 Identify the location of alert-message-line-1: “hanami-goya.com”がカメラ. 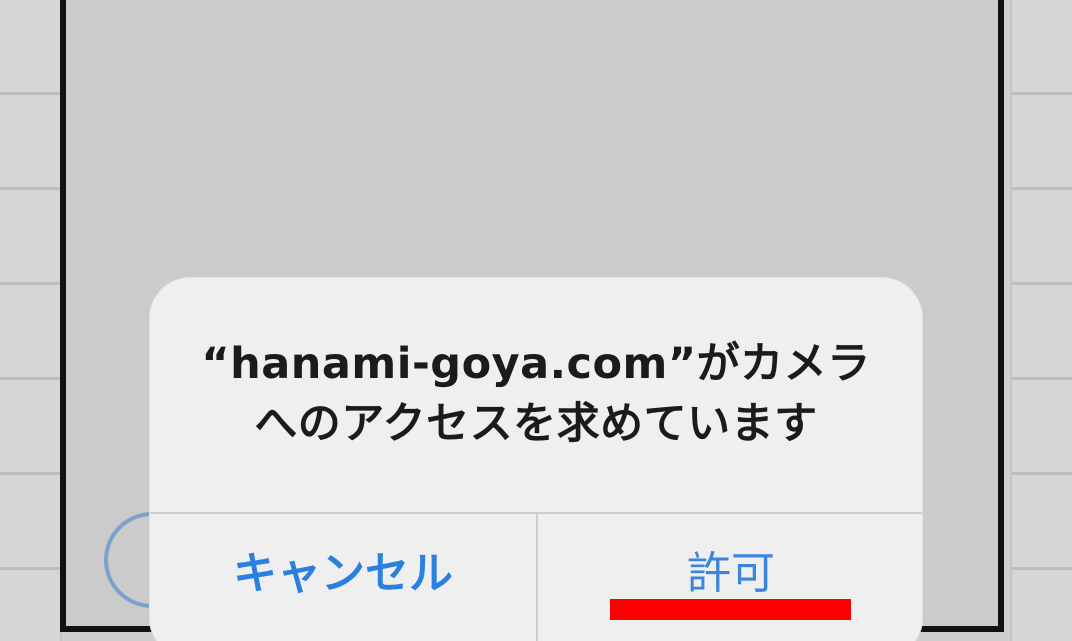
(536, 364).